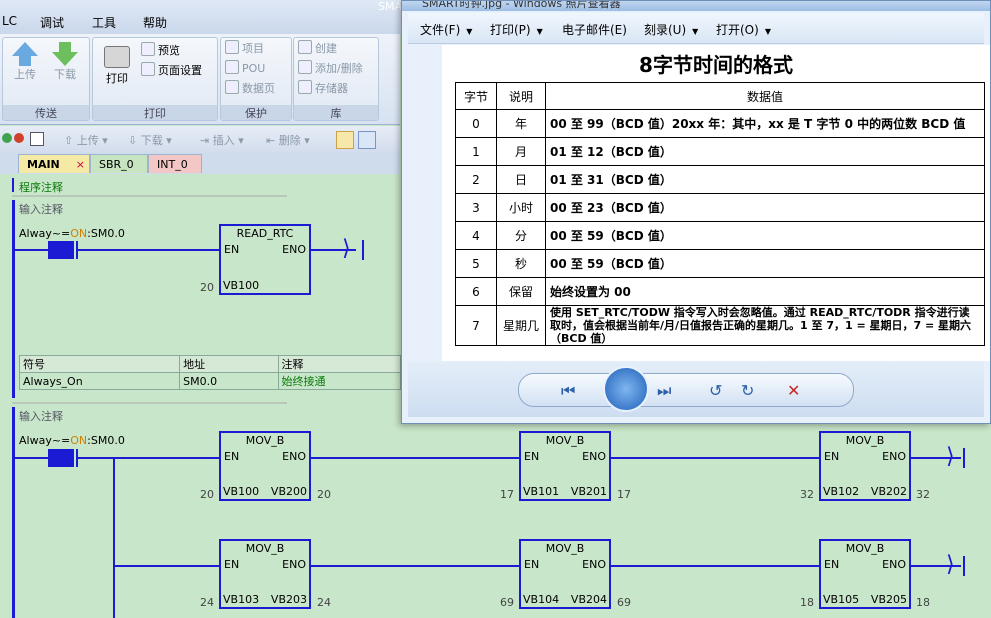 This screenshot has width=991, height=618. Describe the element at coordinates (841, 491) in the screenshot. I see `block-in-operand: VB102` at that location.